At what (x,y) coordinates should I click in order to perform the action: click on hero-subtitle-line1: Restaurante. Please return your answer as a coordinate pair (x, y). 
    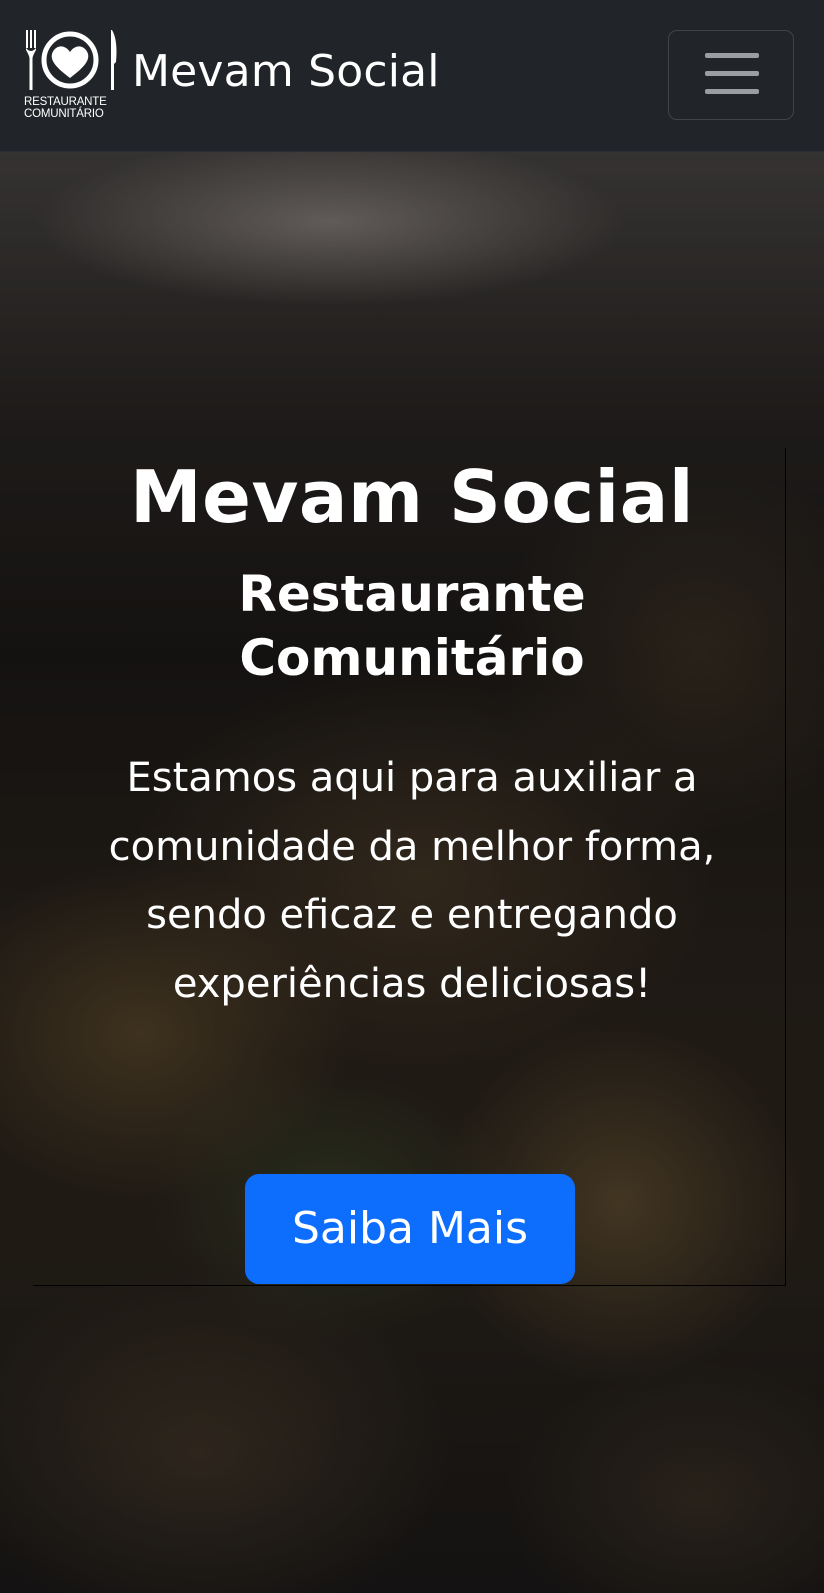
    Looking at the image, I should click on (412, 594).